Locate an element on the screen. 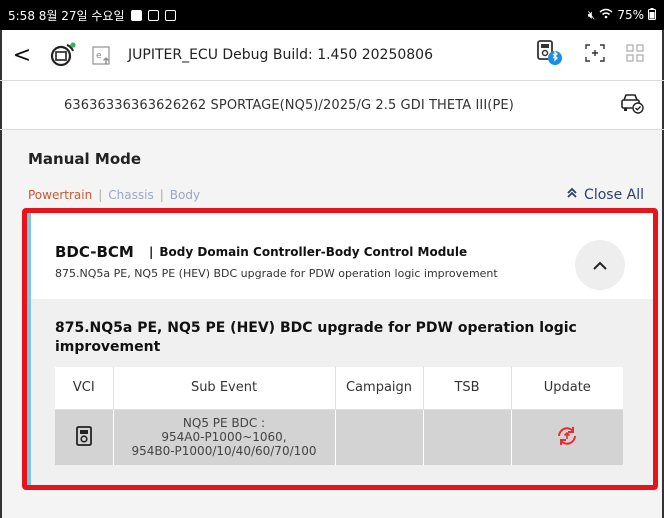 This screenshot has width=664, height=518. scan-focus-icon is located at coordinates (595, 55).